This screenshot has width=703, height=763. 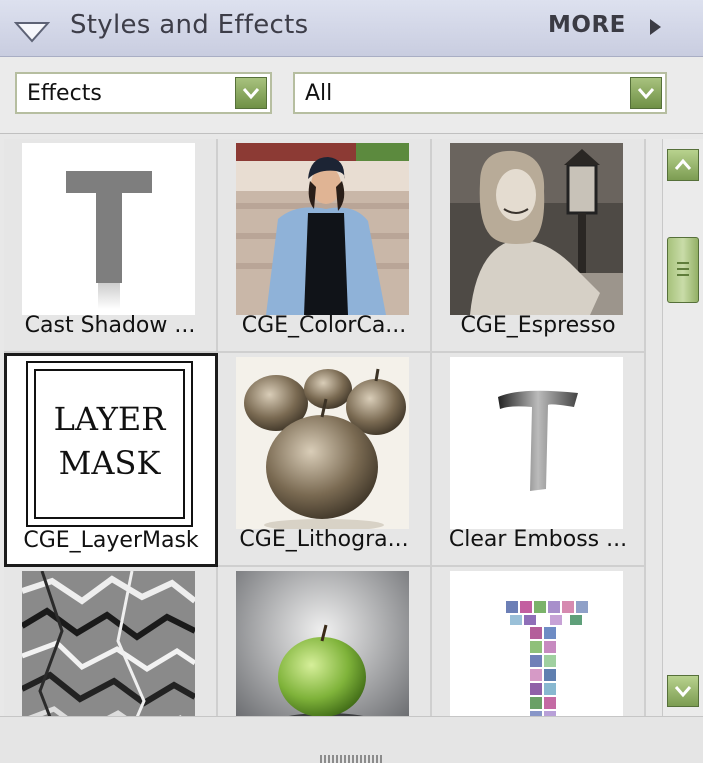 What do you see at coordinates (108, 643) in the screenshot?
I see `crumpled-texture-thumbnail` at bounding box center [108, 643].